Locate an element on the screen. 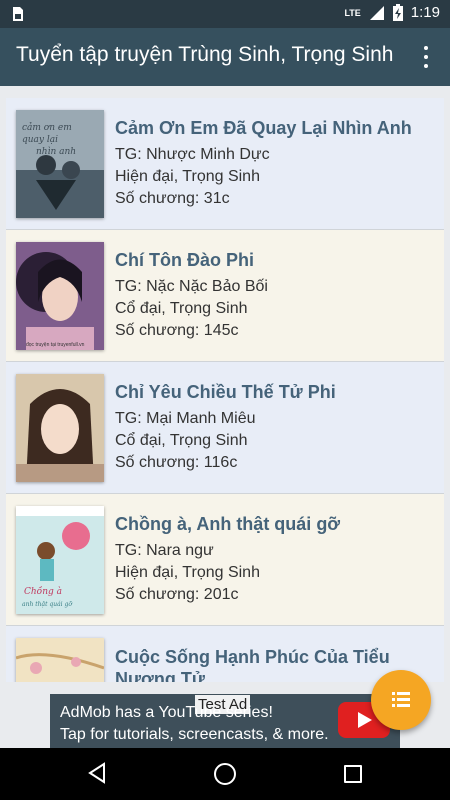 The width and height of the screenshot is (450, 800). book-chapters: Số chương: 31c is located at coordinates (172, 198).